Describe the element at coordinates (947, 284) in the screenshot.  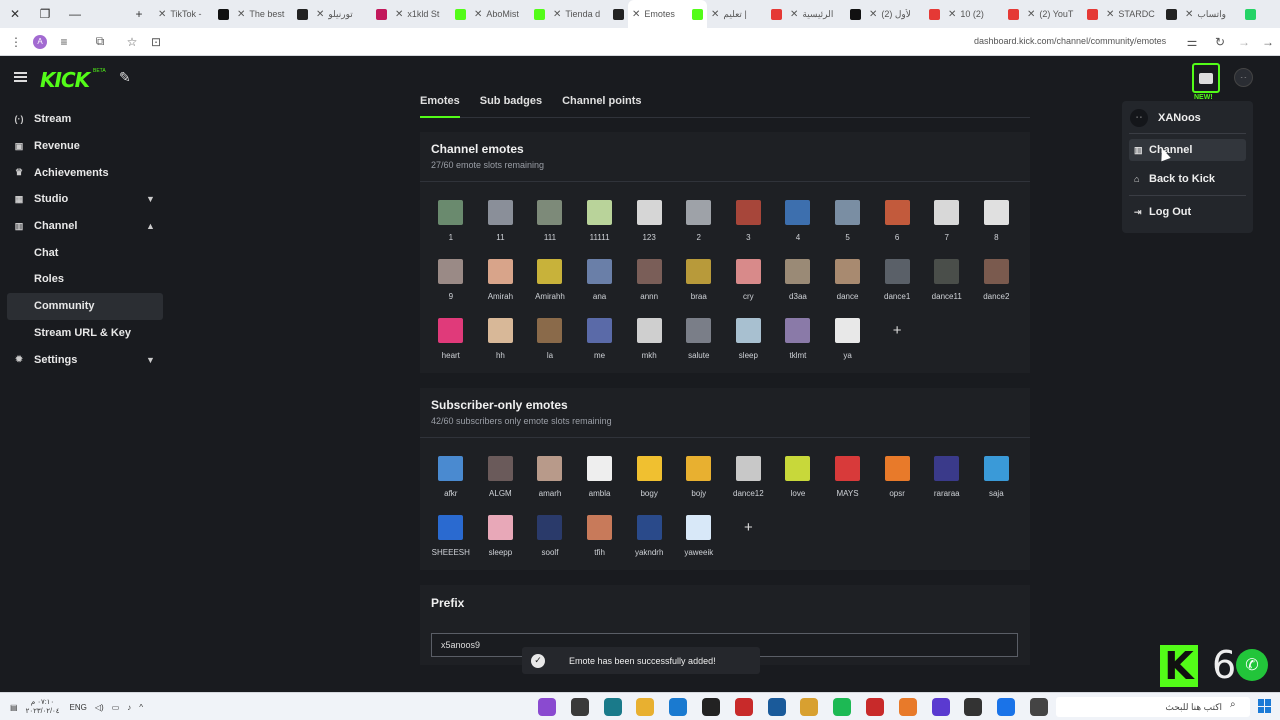
I see `emote-item: dance11` at that location.